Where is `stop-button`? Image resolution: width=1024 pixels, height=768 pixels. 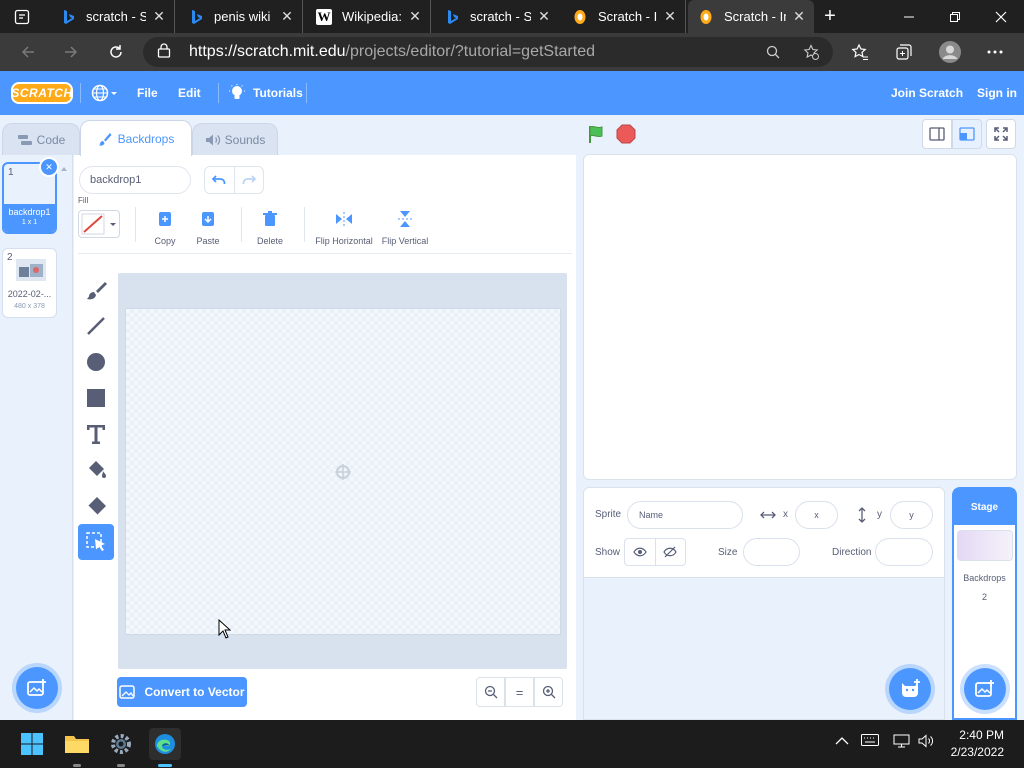
stop-button is located at coordinates (626, 135).